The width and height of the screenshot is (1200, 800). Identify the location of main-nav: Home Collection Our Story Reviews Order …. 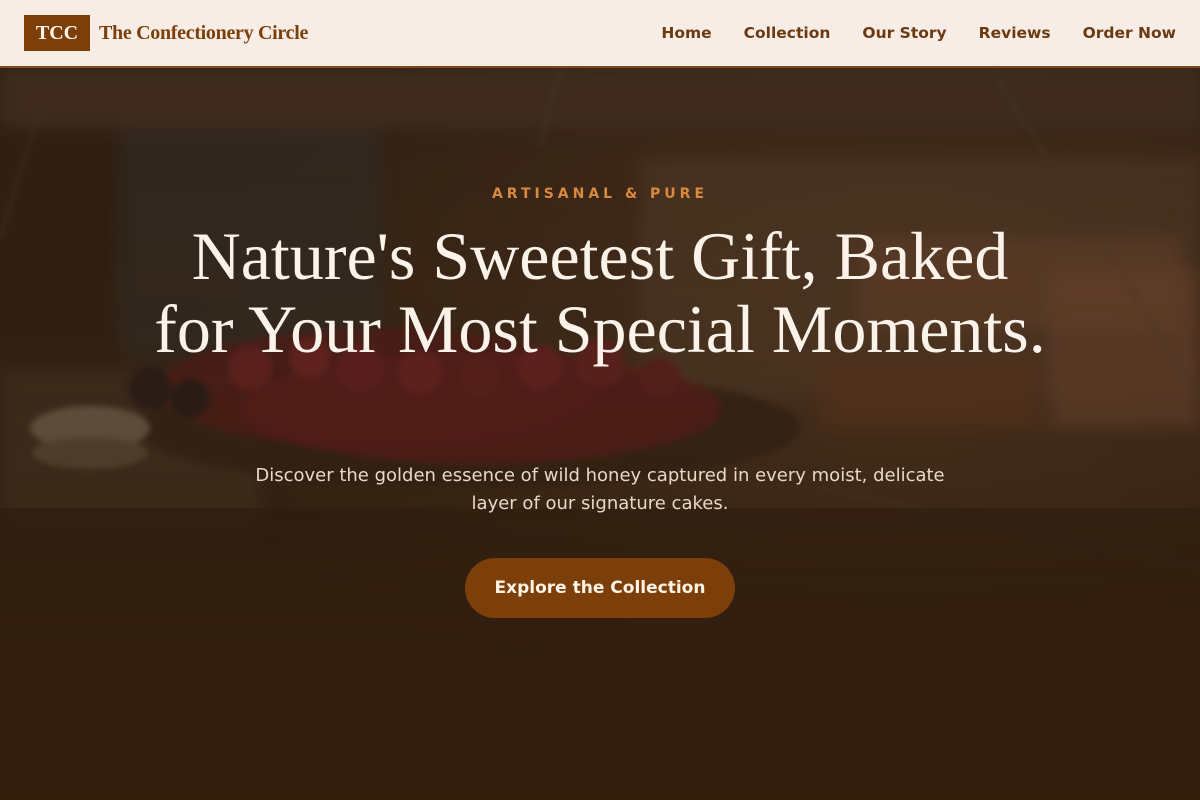
(918, 33).